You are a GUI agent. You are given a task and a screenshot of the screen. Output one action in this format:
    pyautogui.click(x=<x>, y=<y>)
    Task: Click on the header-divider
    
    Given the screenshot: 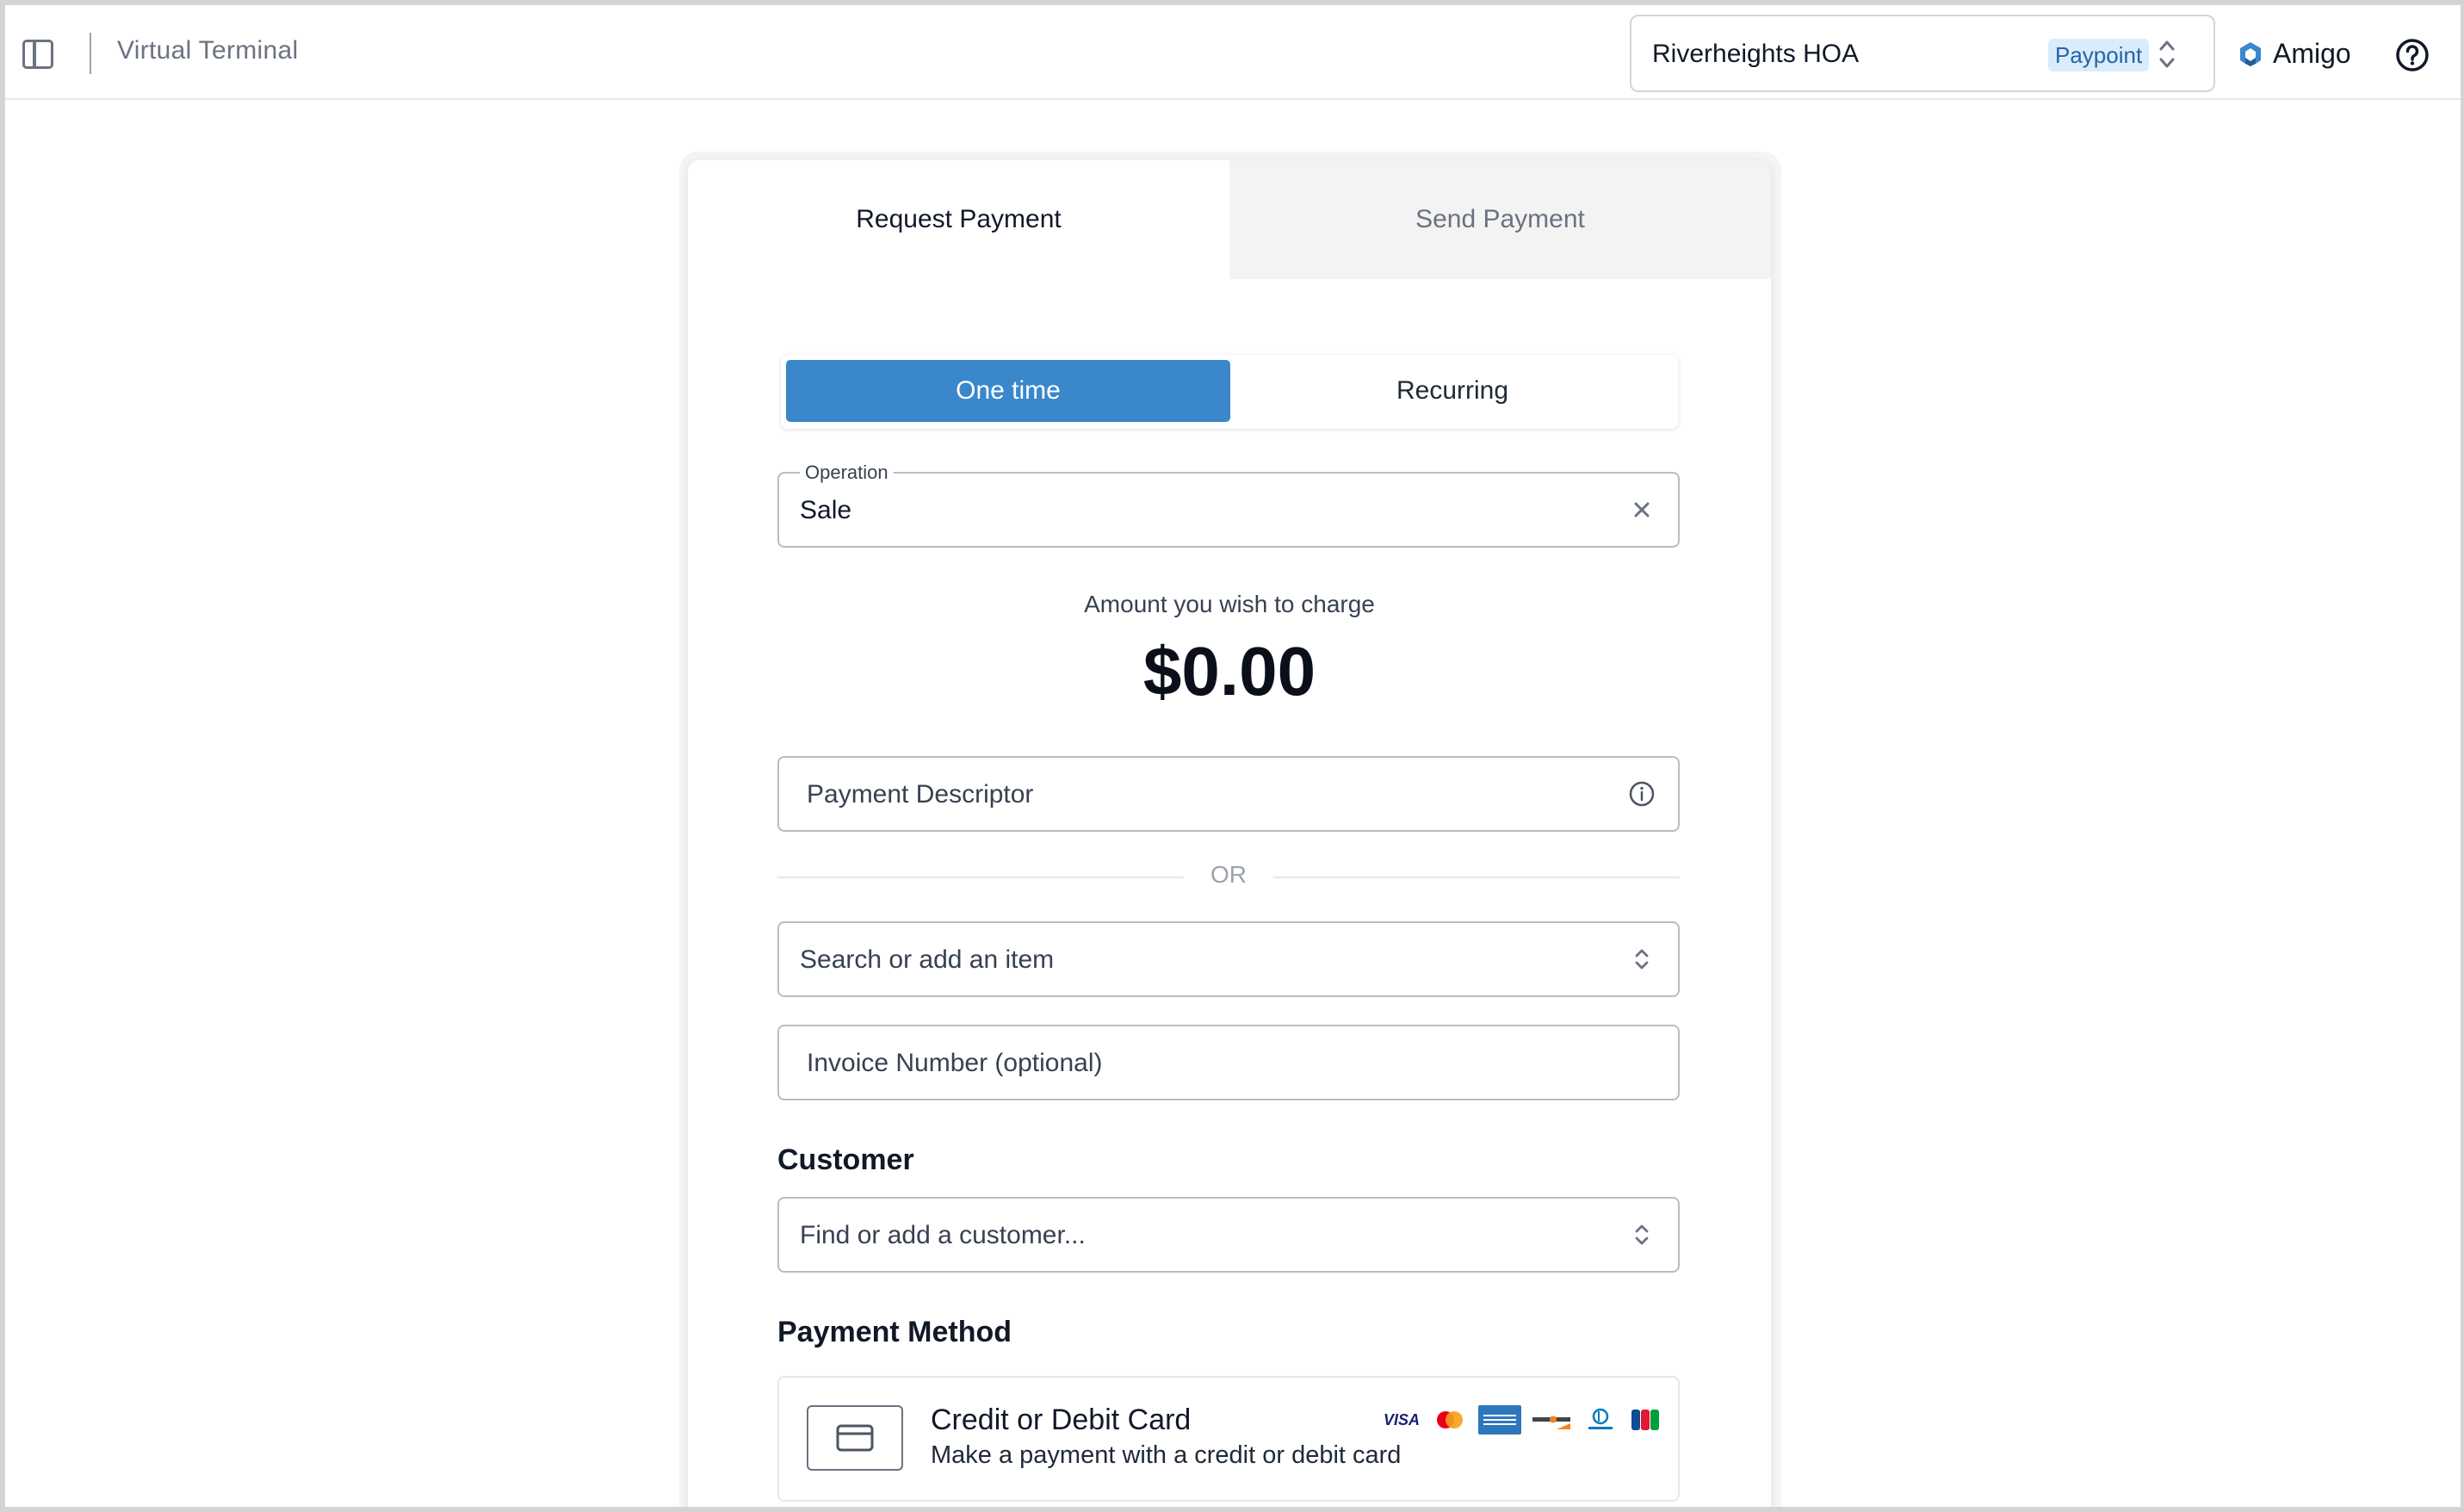 What is the action you would take?
    pyautogui.click(x=90, y=54)
    